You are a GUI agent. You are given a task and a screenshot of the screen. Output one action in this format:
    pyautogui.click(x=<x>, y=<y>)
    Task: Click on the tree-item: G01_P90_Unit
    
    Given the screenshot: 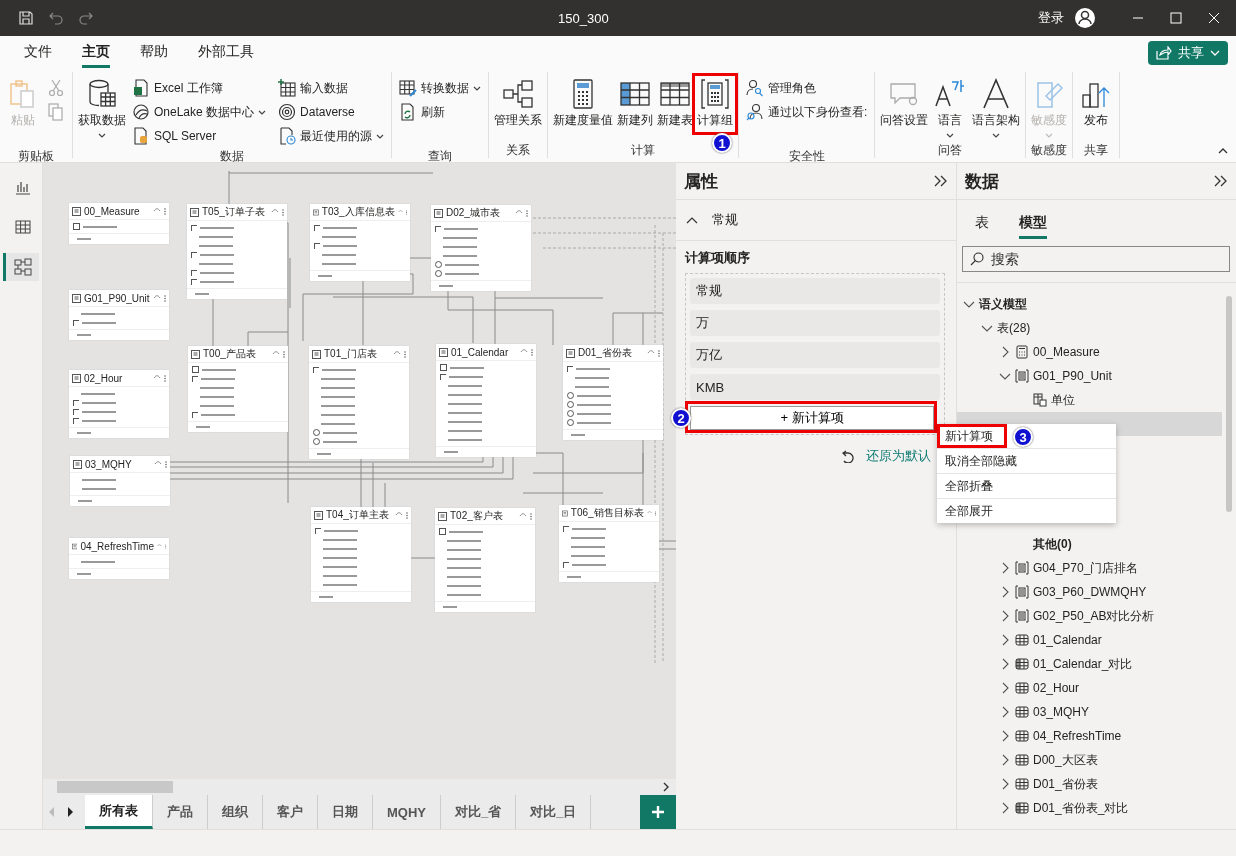 What is the action you would take?
    pyautogui.click(x=1072, y=376)
    